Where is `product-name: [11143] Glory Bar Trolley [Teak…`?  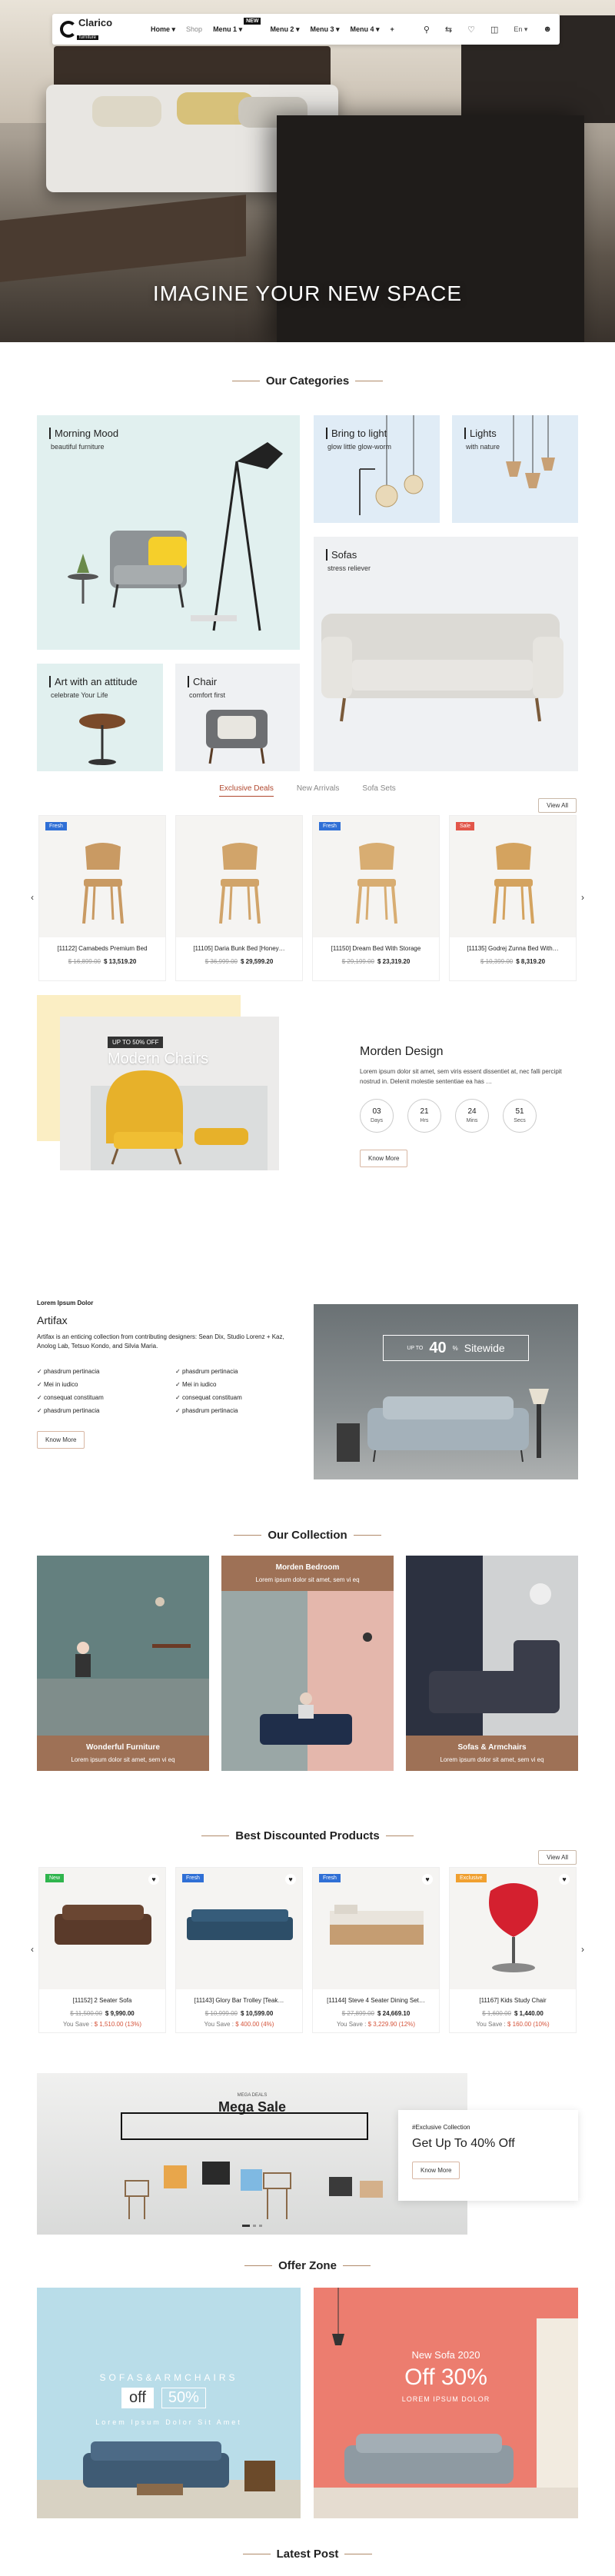 product-name: [11143] Glory Bar Trolley [Teak… is located at coordinates (239, 2000).